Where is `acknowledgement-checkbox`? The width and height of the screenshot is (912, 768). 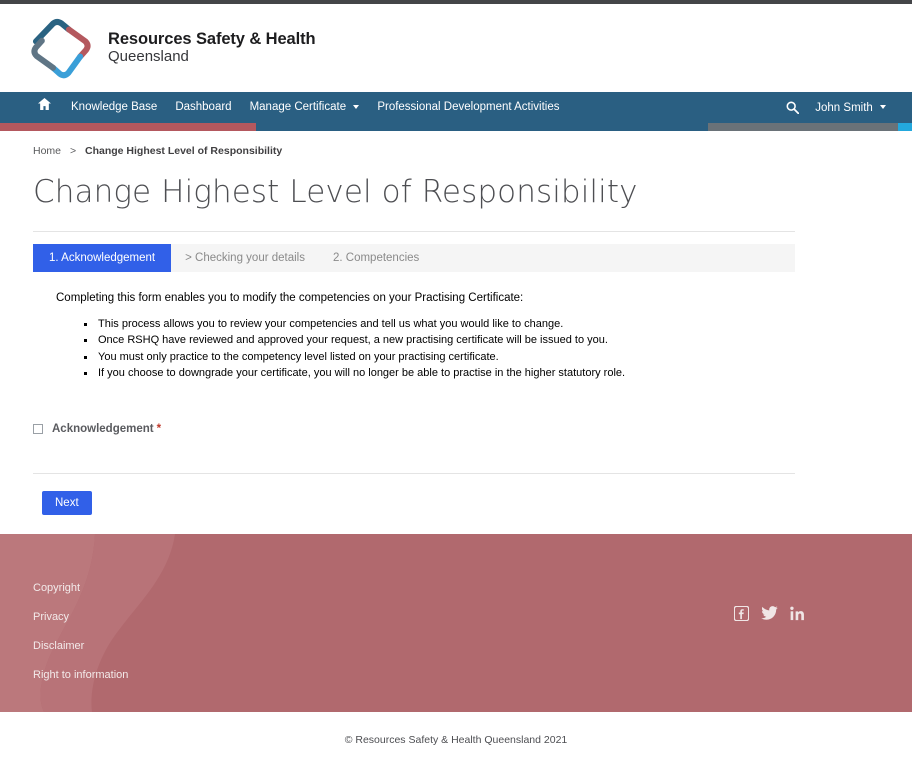
acknowledgement-checkbox is located at coordinates (38, 428).